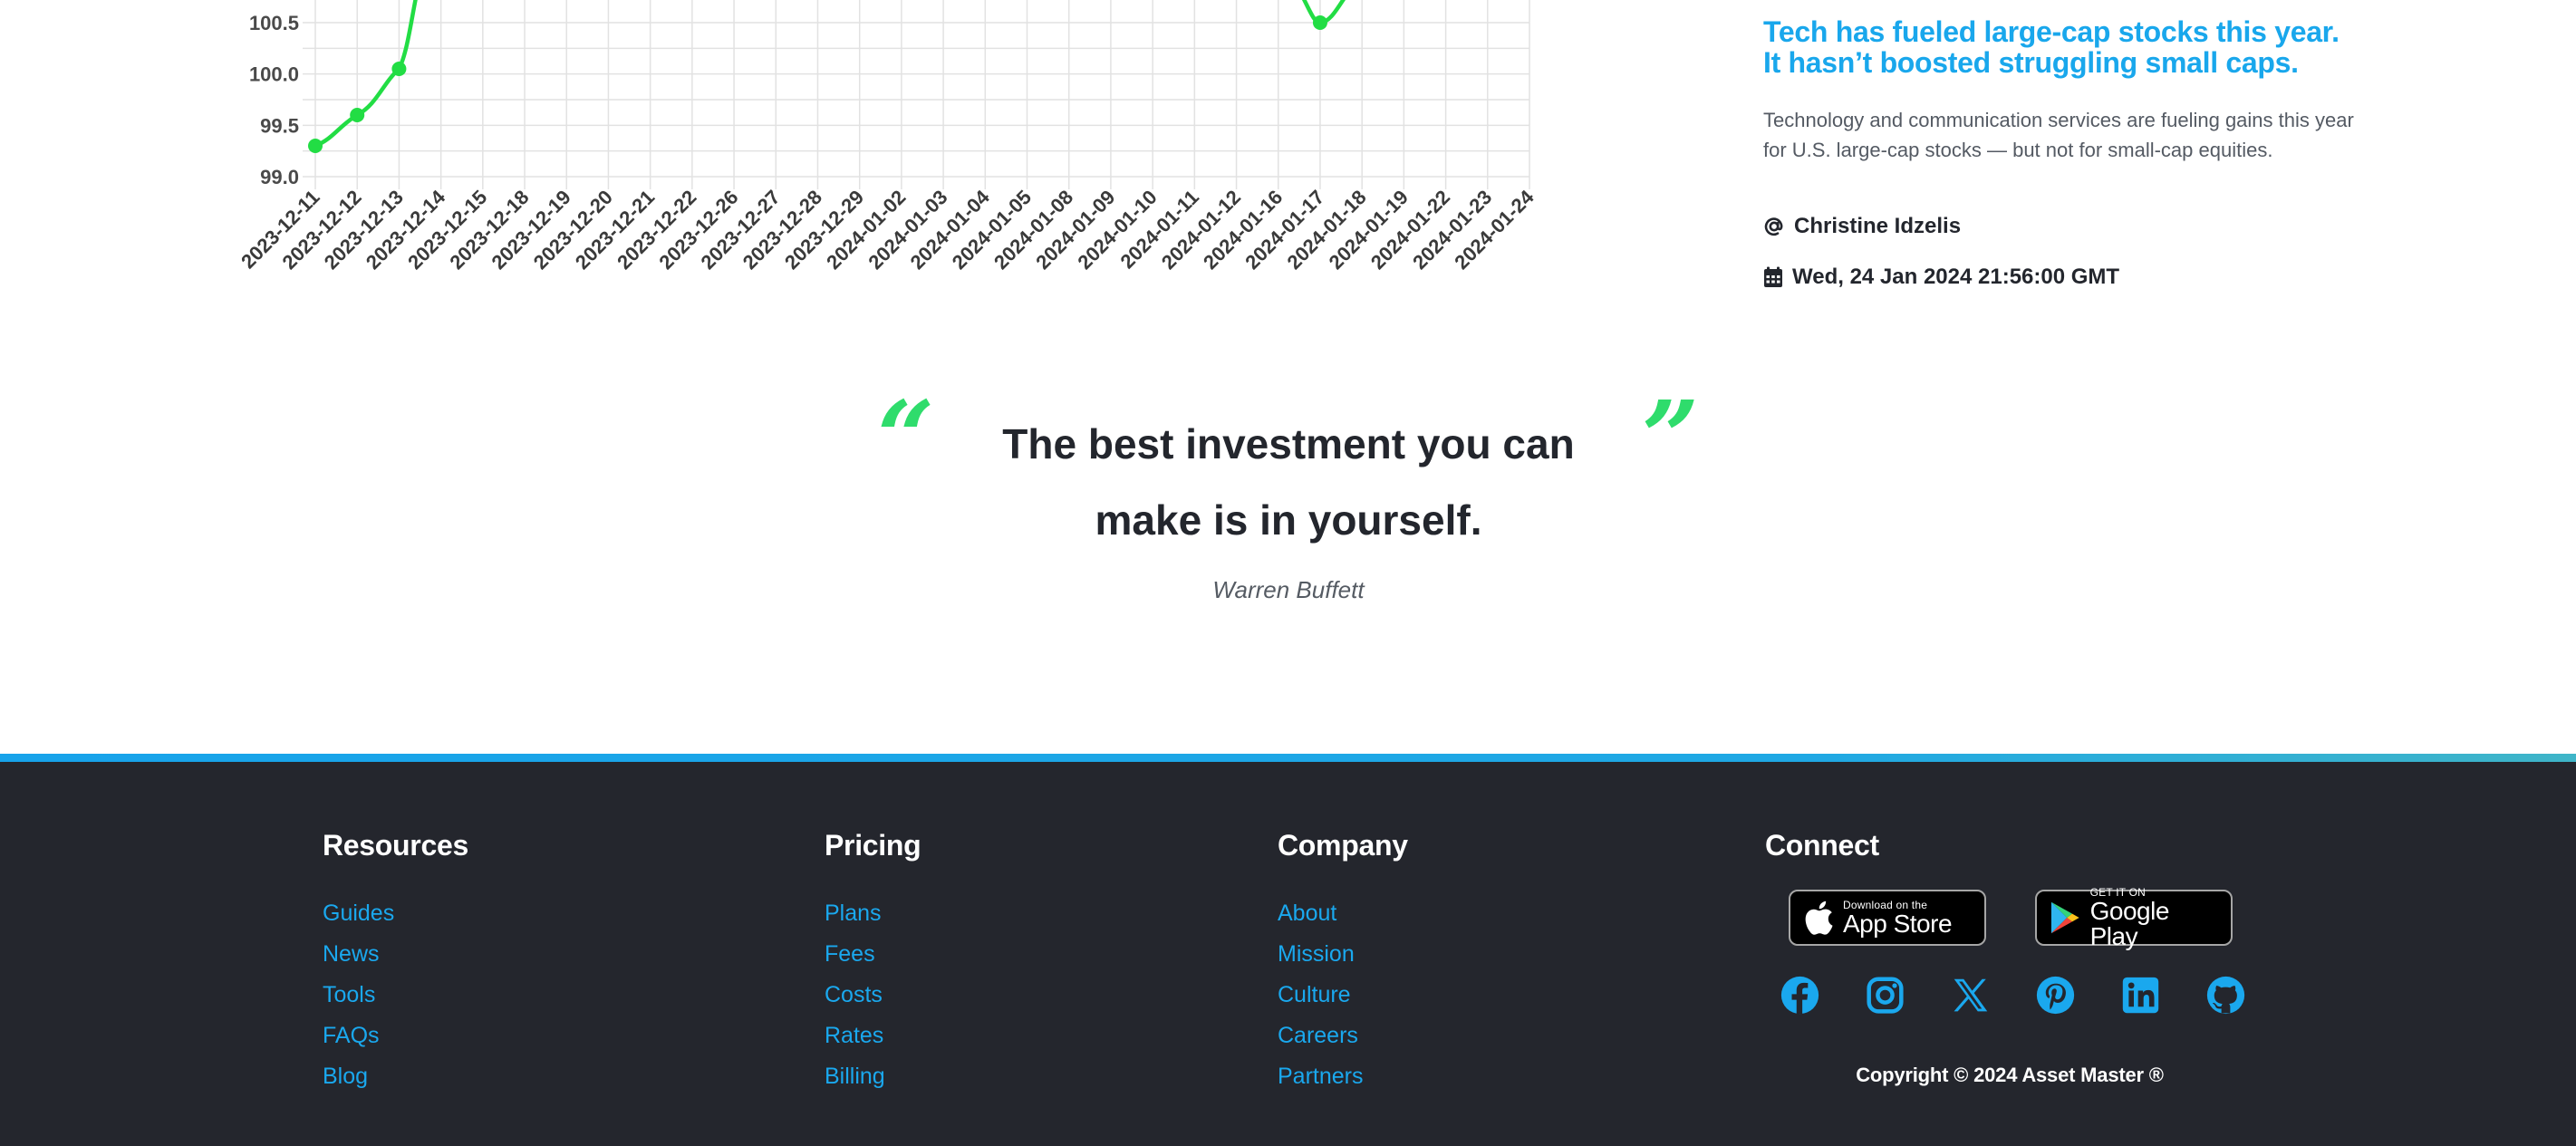 This screenshot has width=2576, height=1146. What do you see at coordinates (395, 913) in the screenshot?
I see `footer-link-guides: Guides` at bounding box center [395, 913].